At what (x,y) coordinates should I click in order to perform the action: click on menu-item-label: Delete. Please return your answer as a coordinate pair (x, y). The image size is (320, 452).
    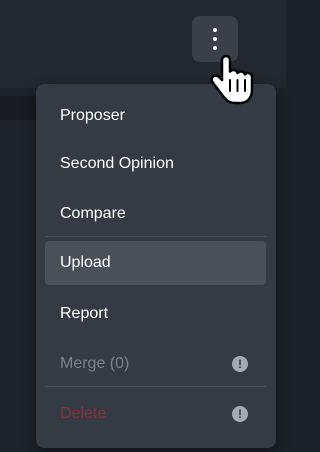
    Looking at the image, I should click on (83, 413).